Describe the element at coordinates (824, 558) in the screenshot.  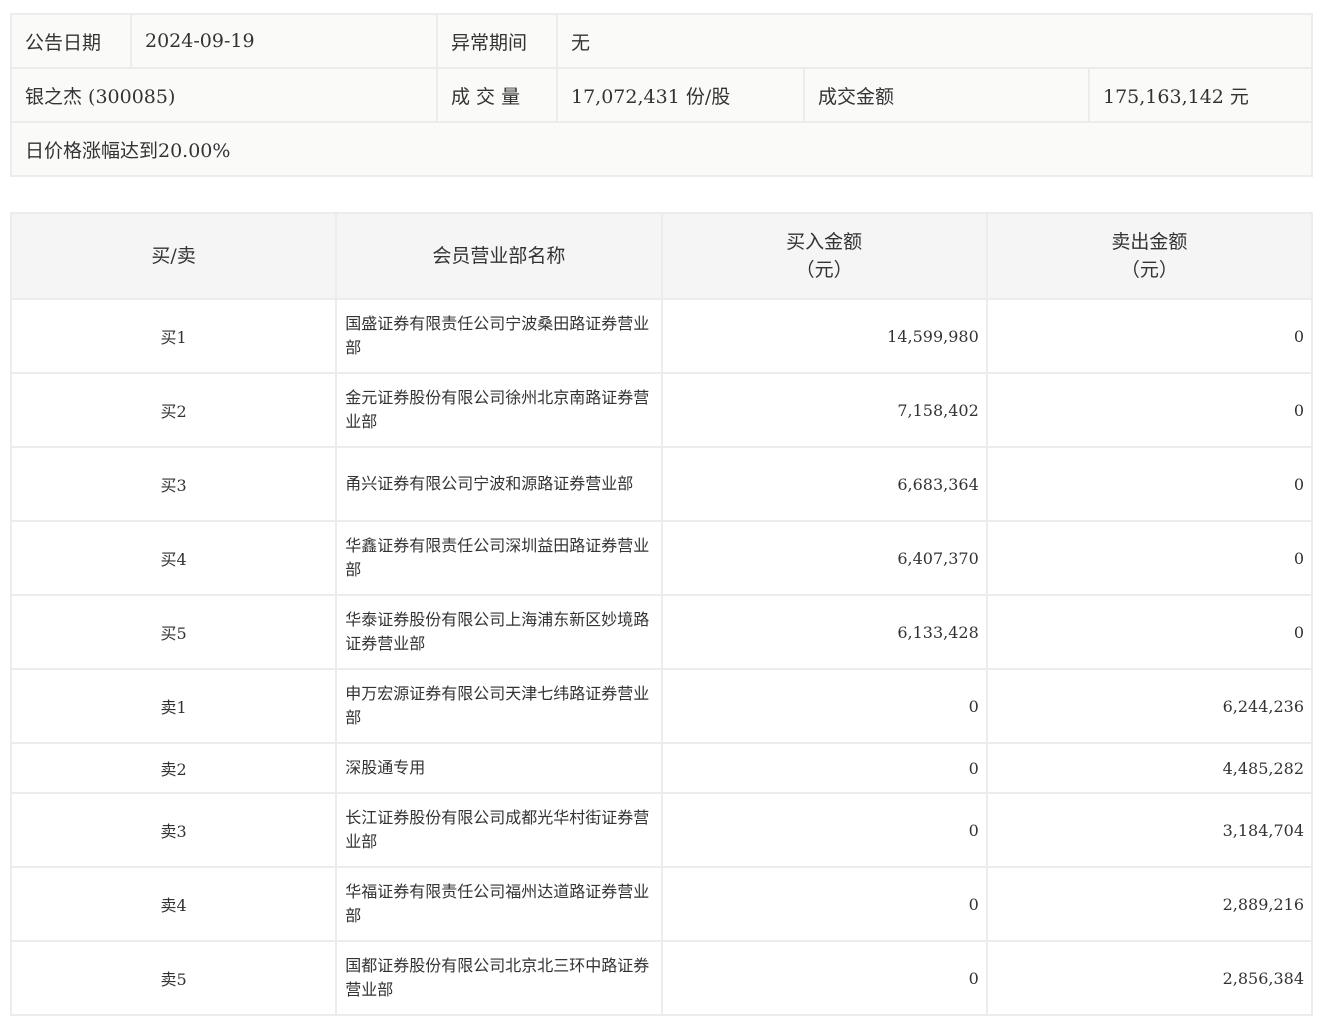
I see `cell-buy: 6,407,370` at that location.